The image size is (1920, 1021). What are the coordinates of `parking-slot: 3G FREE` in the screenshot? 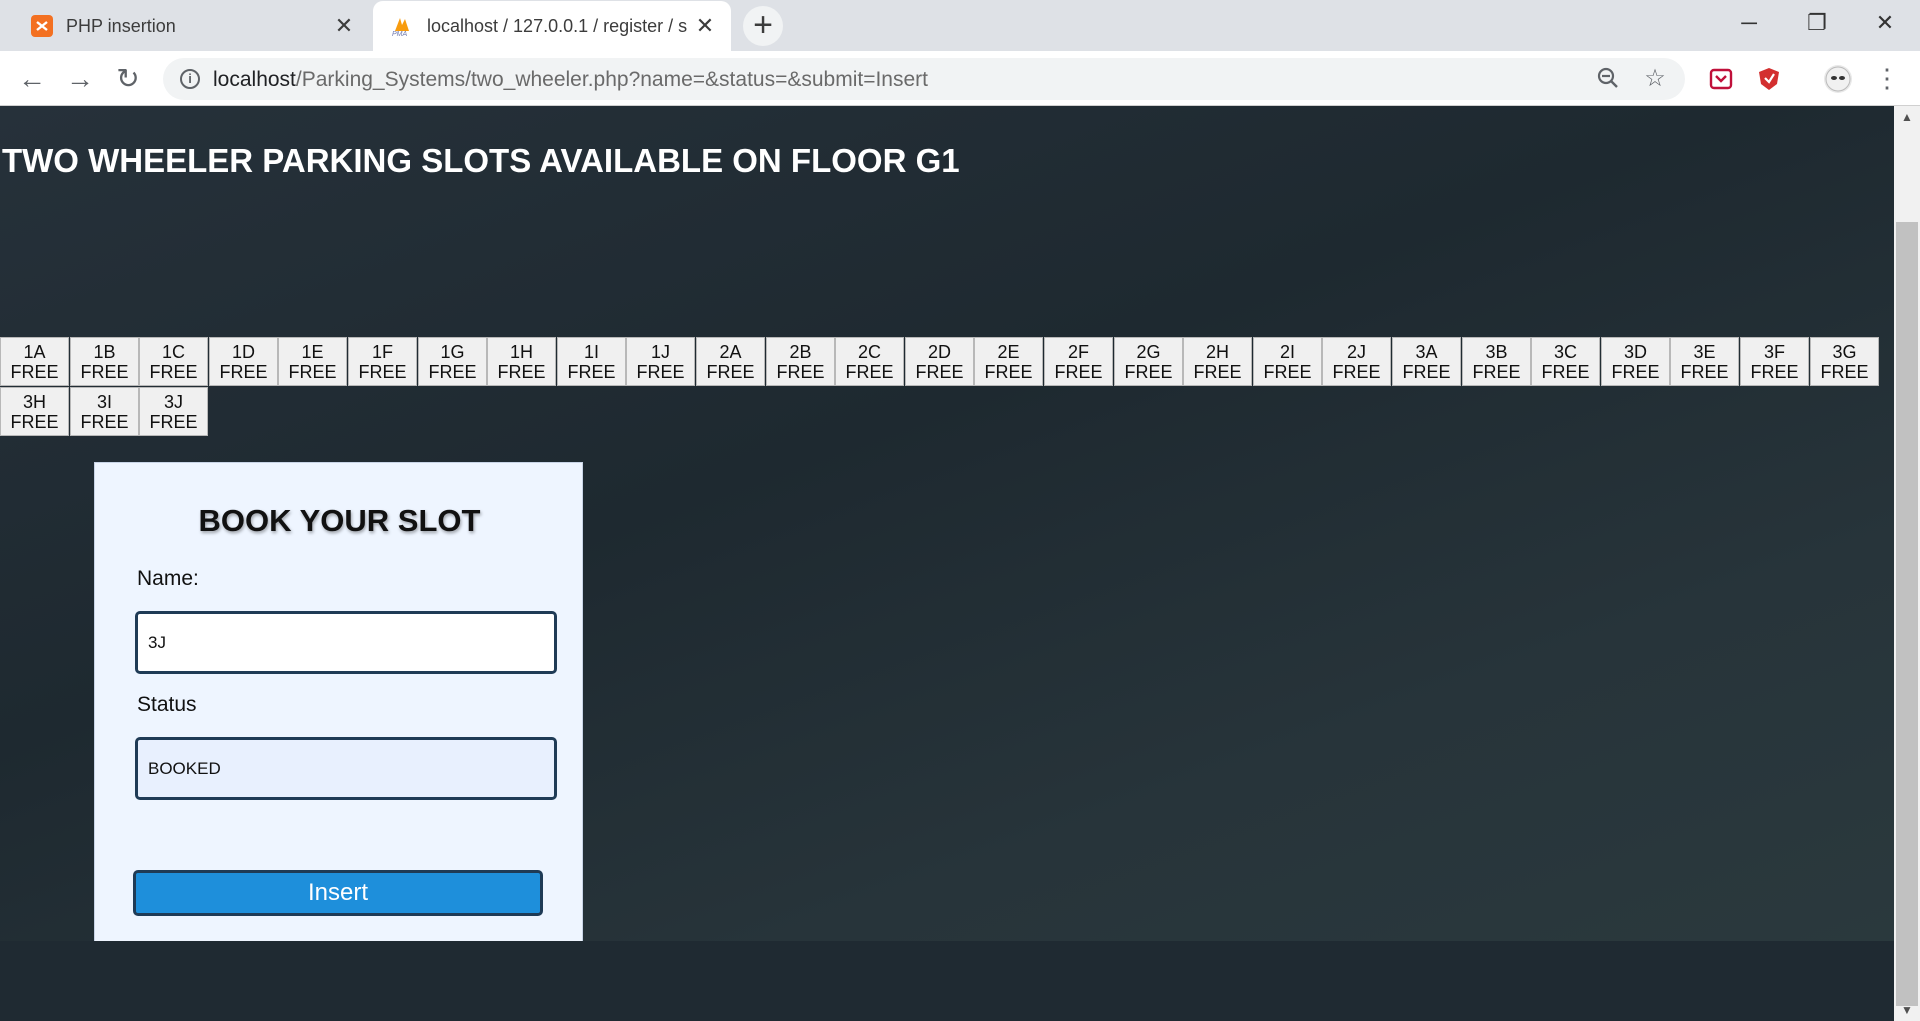 It's located at (1844, 361).